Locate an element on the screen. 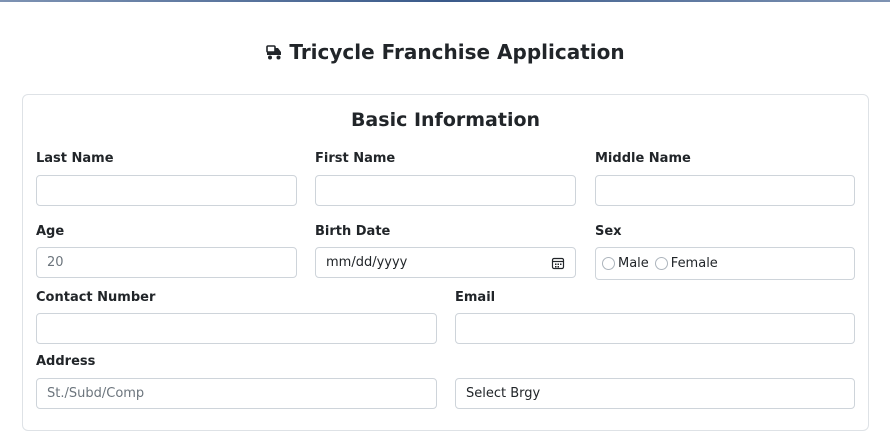 This screenshot has height=433, width=890. birth-date-input: mm/dd/yyyy is located at coordinates (445, 262).